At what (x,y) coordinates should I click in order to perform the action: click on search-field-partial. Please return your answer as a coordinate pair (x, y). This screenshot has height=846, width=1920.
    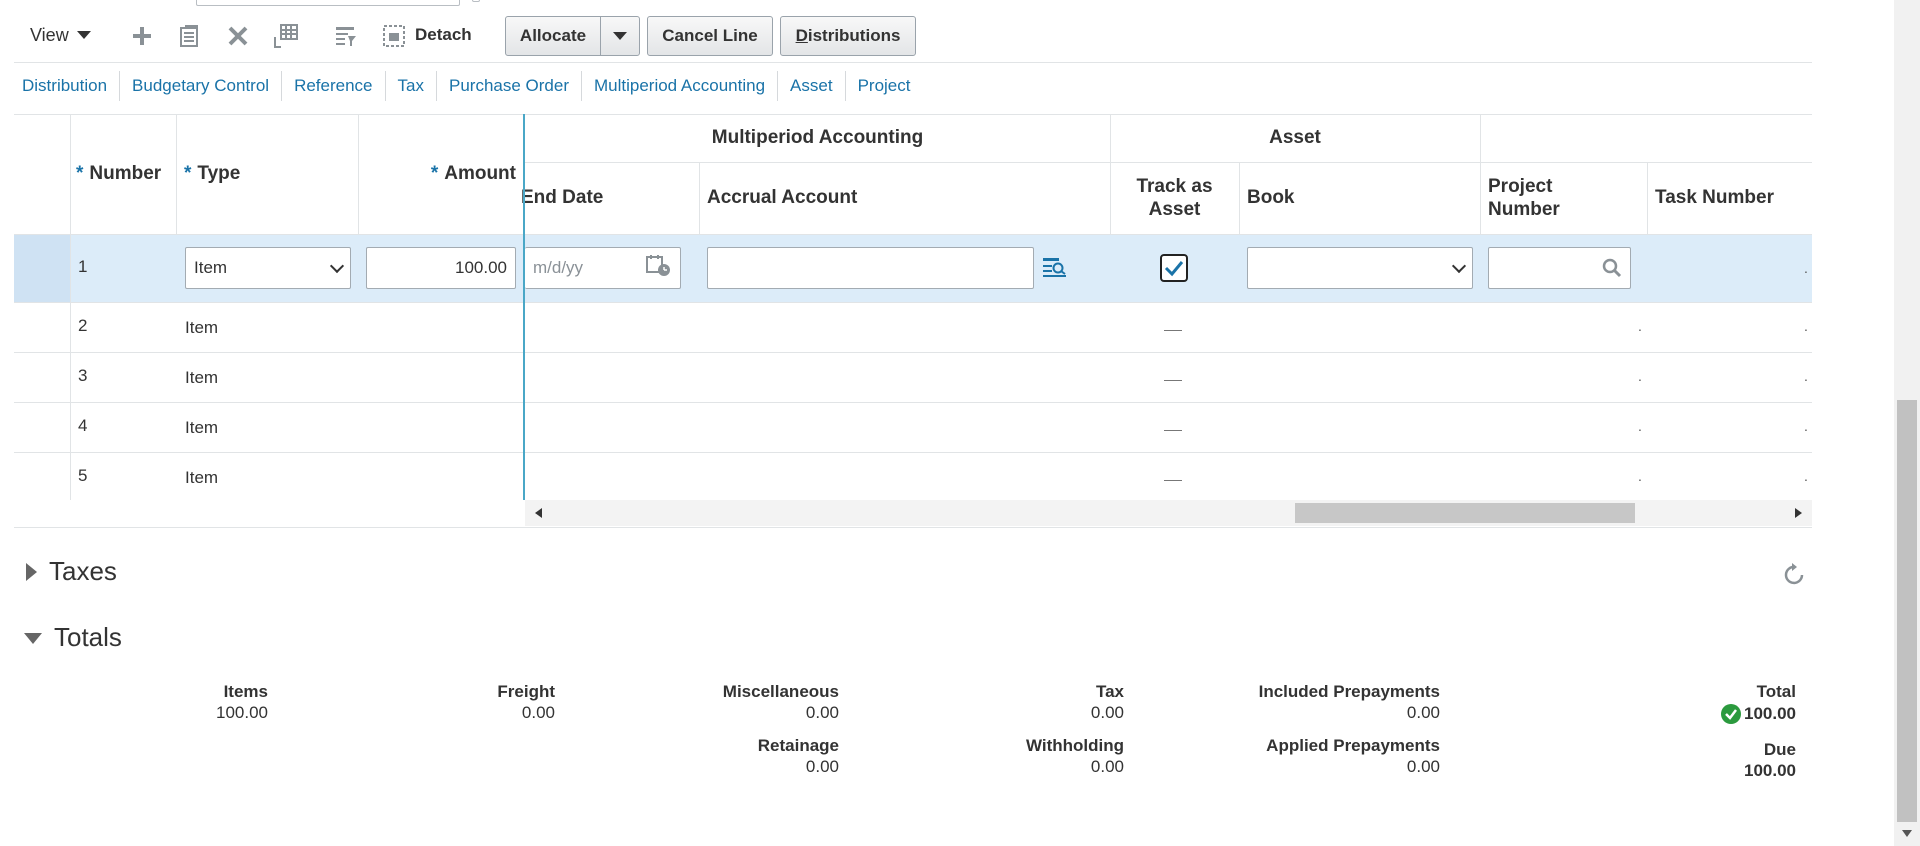
    Looking at the image, I should click on (328, 3).